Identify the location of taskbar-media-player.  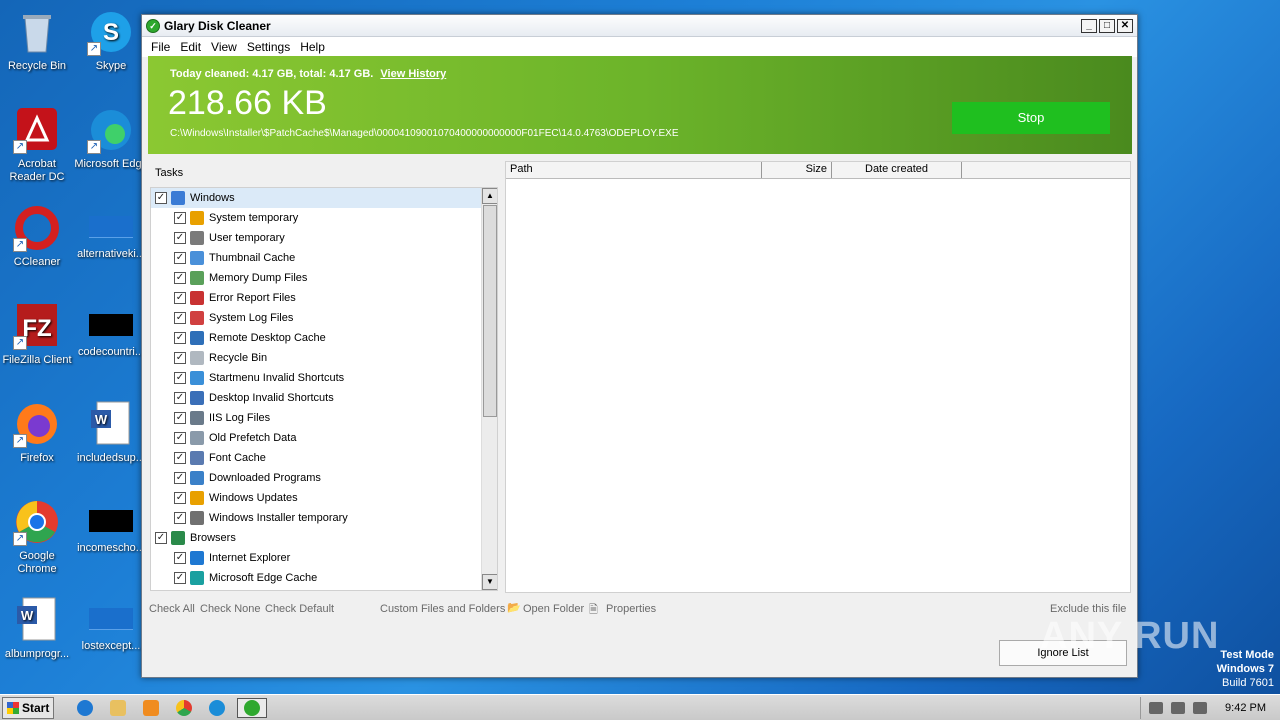
(151, 708).